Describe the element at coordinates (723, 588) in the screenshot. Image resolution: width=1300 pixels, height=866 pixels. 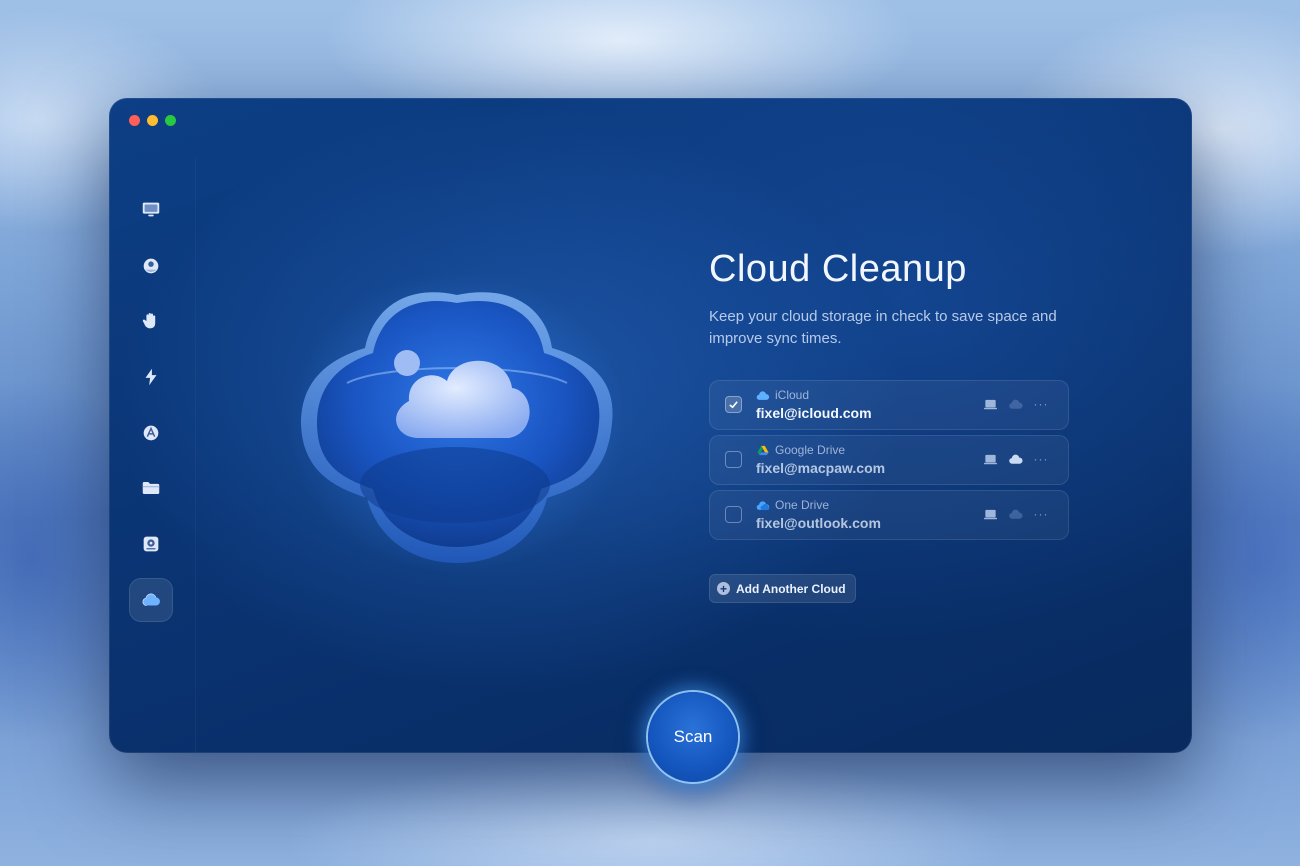
I see `plus-icon: +` at that location.